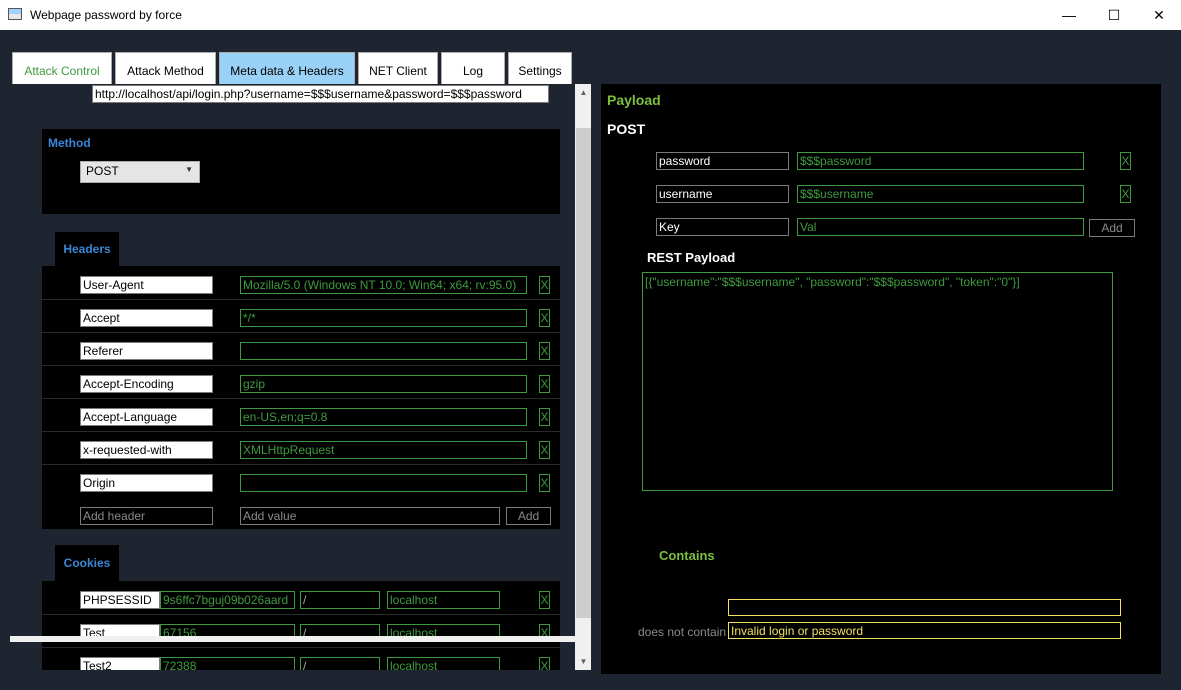 This screenshot has width=1181, height=690. I want to click on add-header-button: Add, so click(528, 516).